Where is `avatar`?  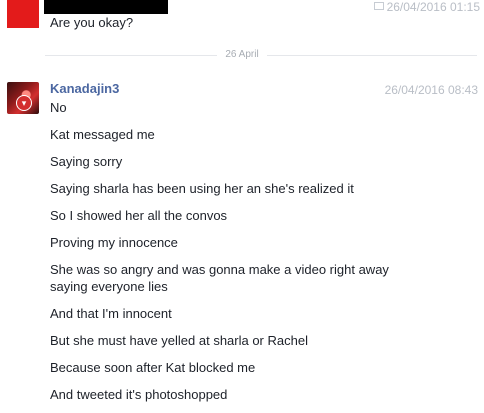
avatar is located at coordinates (23, 14).